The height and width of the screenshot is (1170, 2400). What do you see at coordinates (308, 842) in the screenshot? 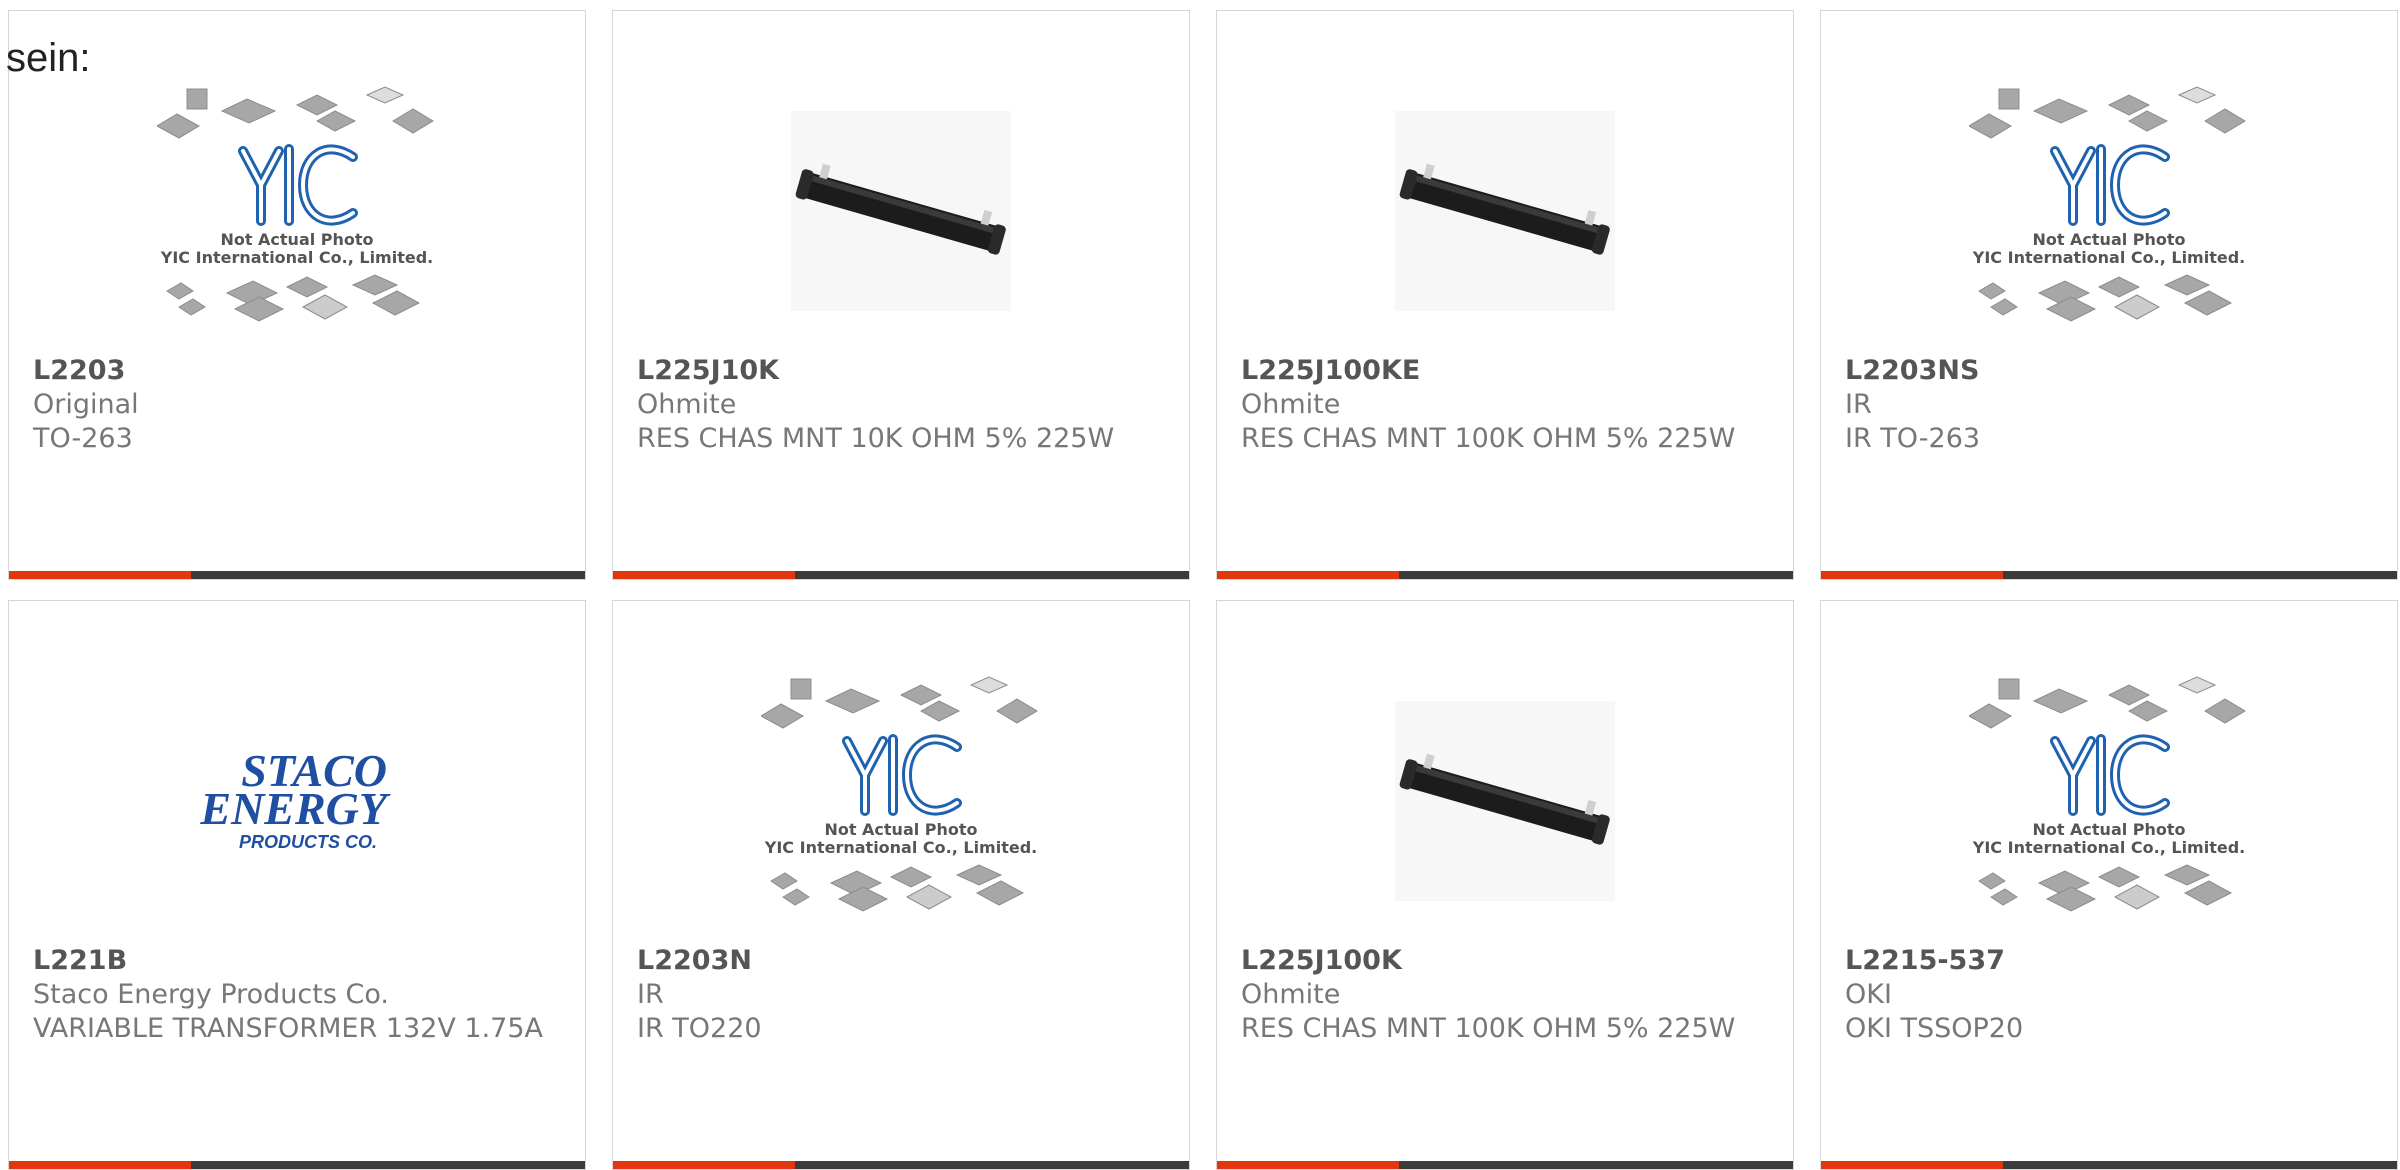
I see `staco-line3: PRODUCTS CO.` at bounding box center [308, 842].